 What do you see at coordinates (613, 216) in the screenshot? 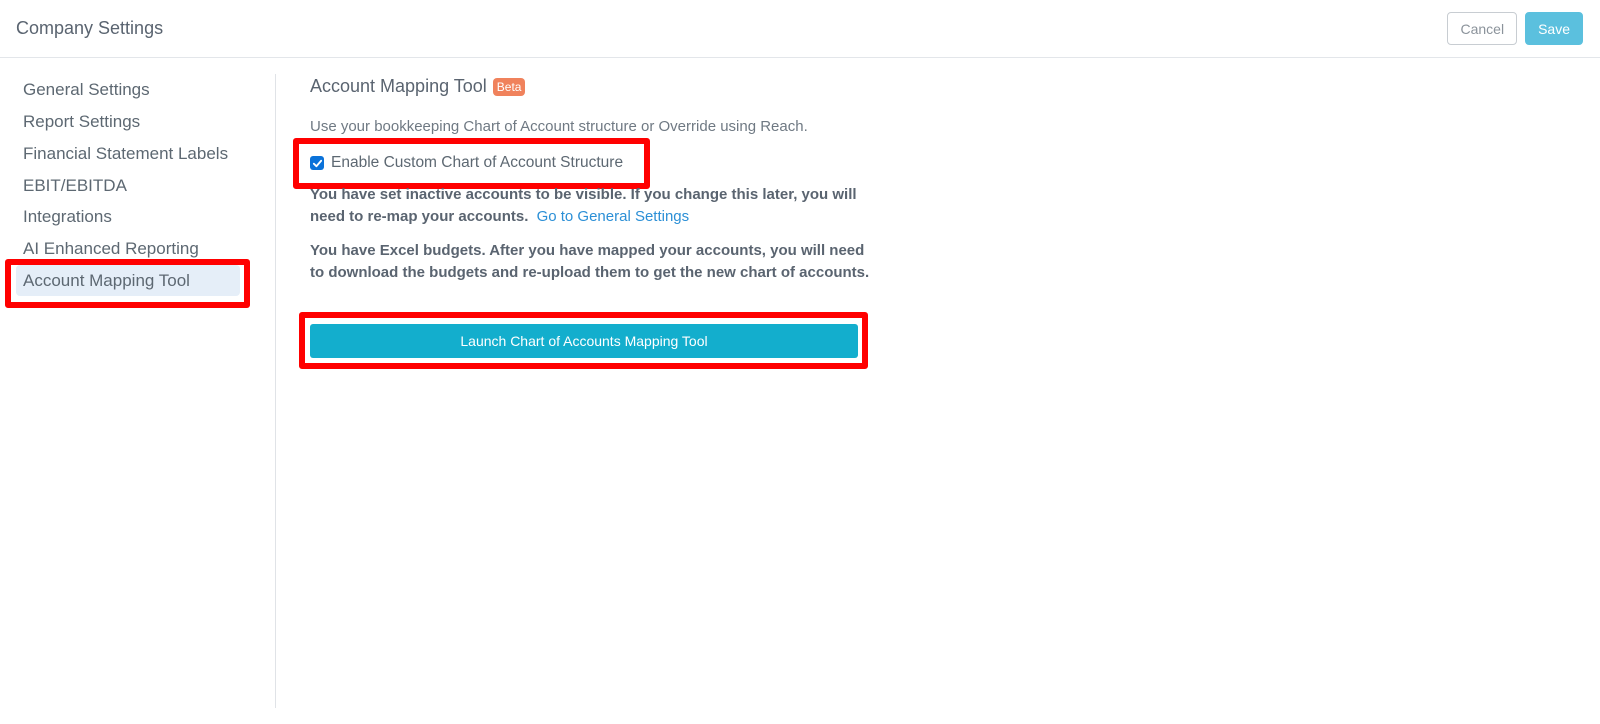
I see `general-settings-link: Go to General Settings` at bounding box center [613, 216].